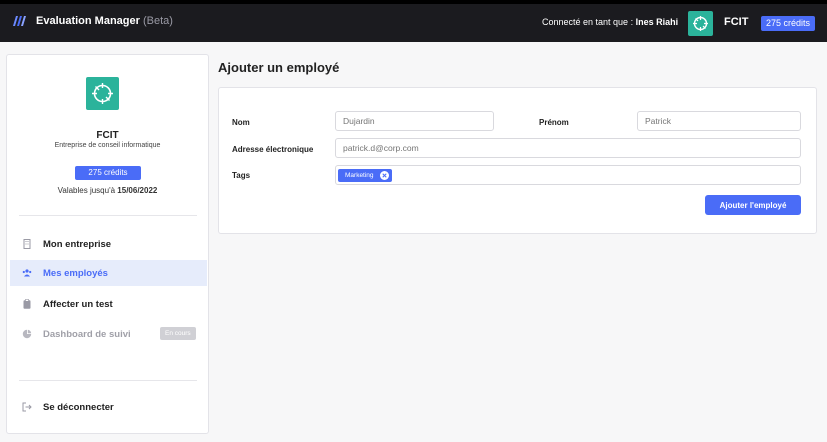 The width and height of the screenshot is (827, 442). Describe the element at coordinates (27, 407) in the screenshot. I see `logout-icon` at that location.